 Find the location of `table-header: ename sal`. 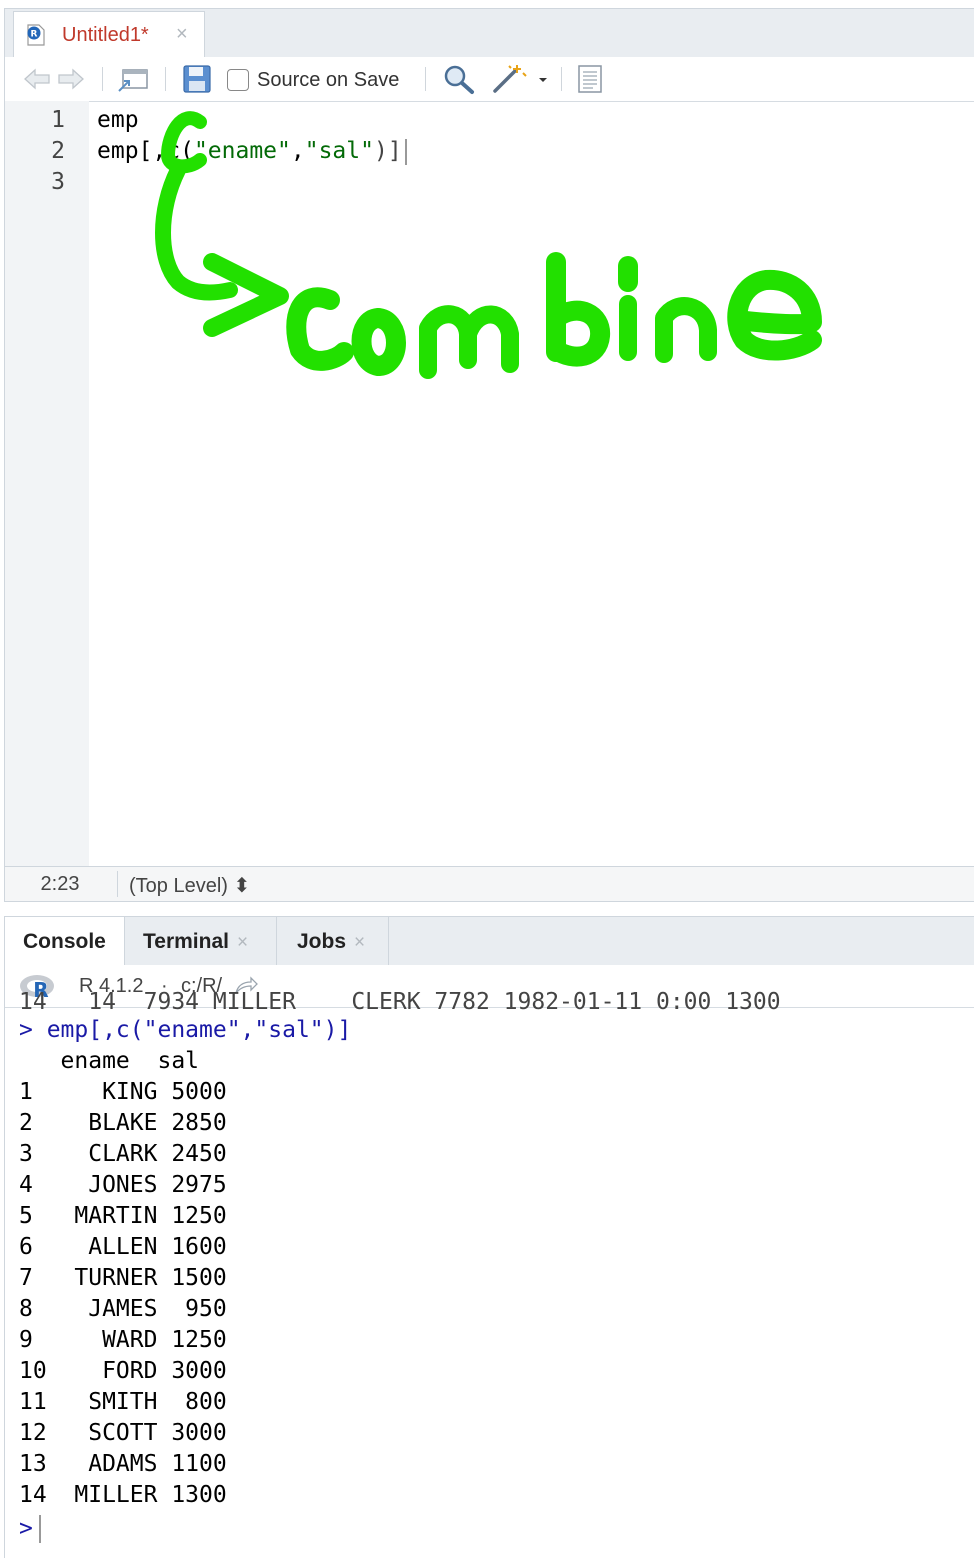

table-header: ename sal is located at coordinates (109, 1061).